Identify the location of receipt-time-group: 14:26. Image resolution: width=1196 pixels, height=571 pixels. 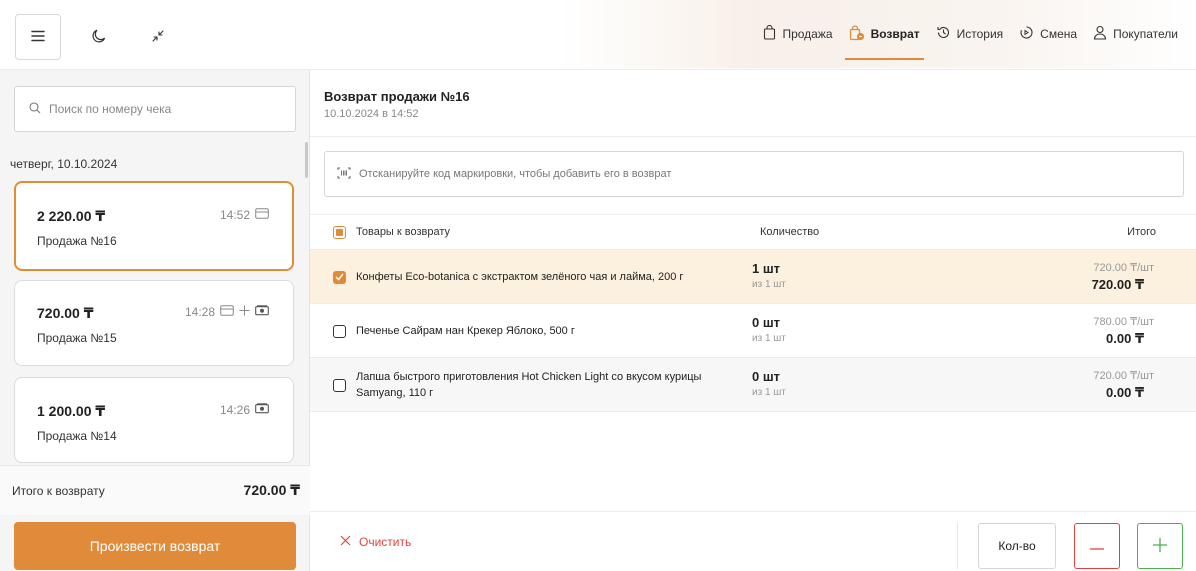
(244, 410).